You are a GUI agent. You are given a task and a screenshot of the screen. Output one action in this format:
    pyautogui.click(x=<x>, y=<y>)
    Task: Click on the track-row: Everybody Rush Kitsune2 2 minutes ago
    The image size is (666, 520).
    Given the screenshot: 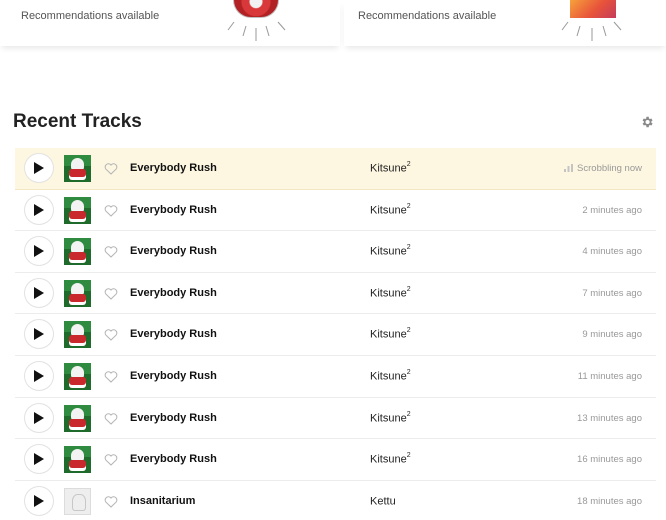 What is the action you would take?
    pyautogui.click(x=335, y=211)
    